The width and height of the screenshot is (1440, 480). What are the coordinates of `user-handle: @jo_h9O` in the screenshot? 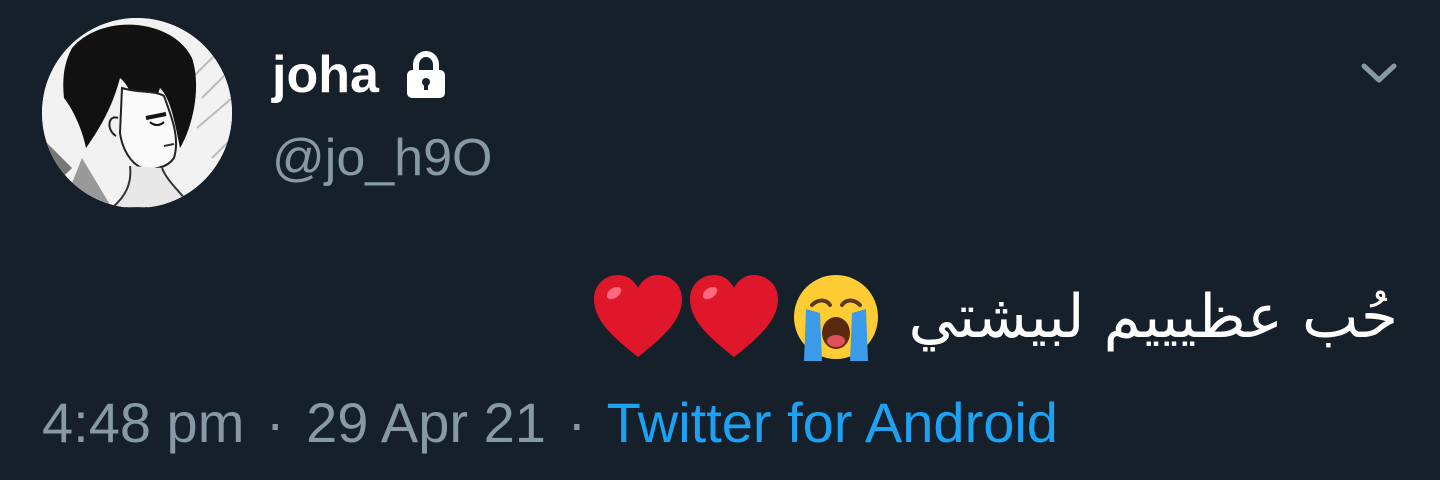 It's located at (382, 158).